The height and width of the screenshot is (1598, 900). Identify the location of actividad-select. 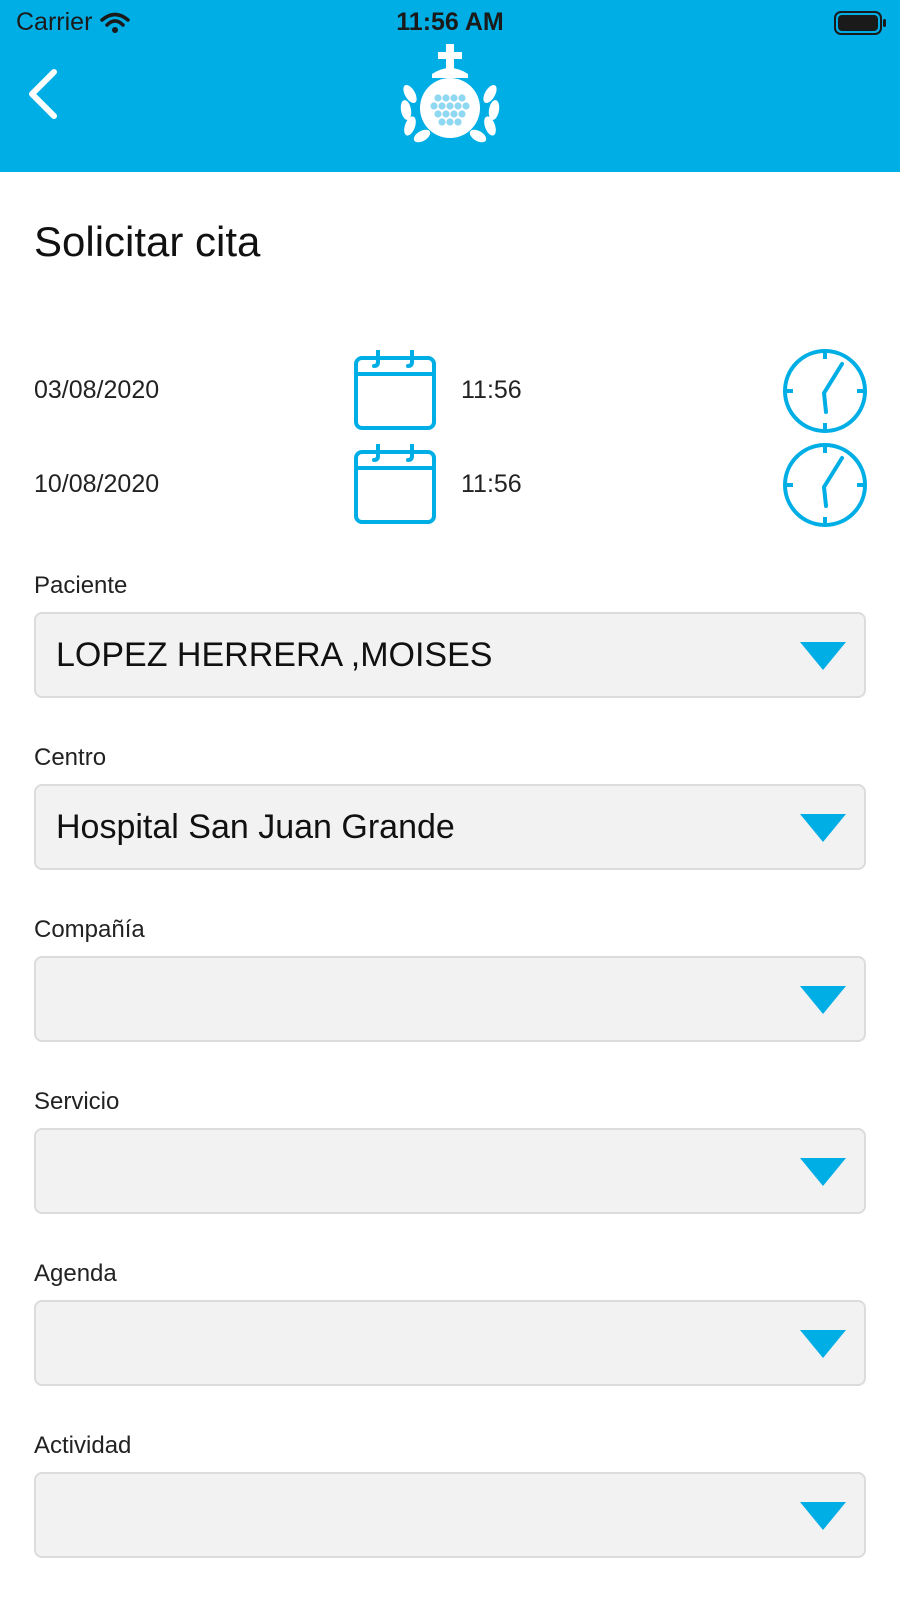
(450, 1515).